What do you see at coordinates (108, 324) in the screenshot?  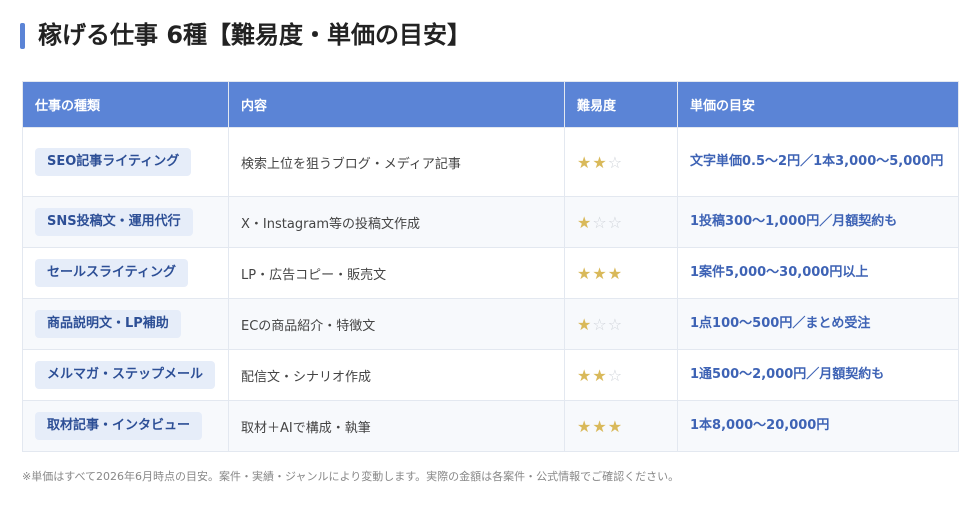 I see `job-type-badge: 商品説明文・LP補助` at bounding box center [108, 324].